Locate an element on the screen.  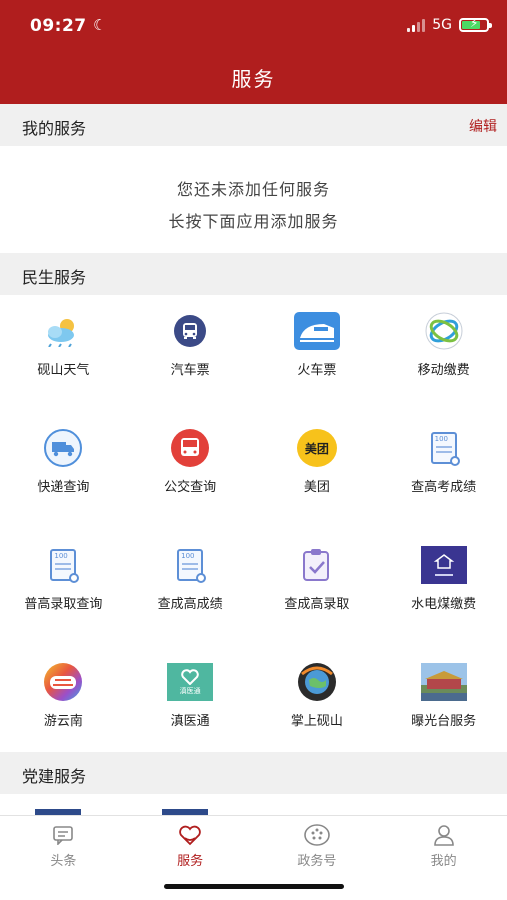
service-heart-icon is located at coordinates (190, 835).